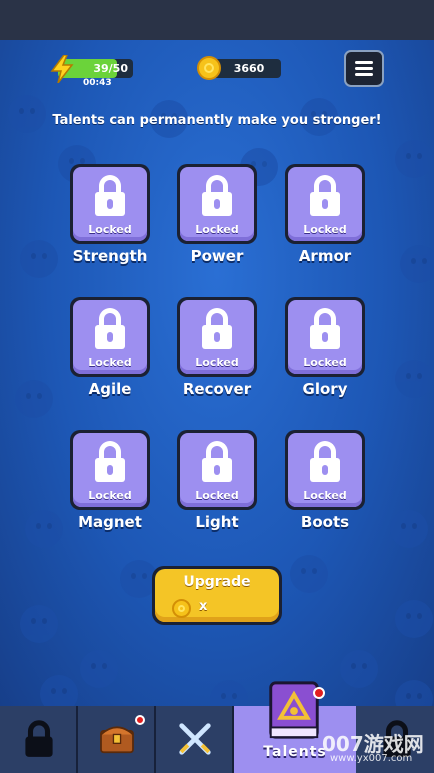 The image size is (434, 773). I want to click on lightning-icon, so click(62, 69).